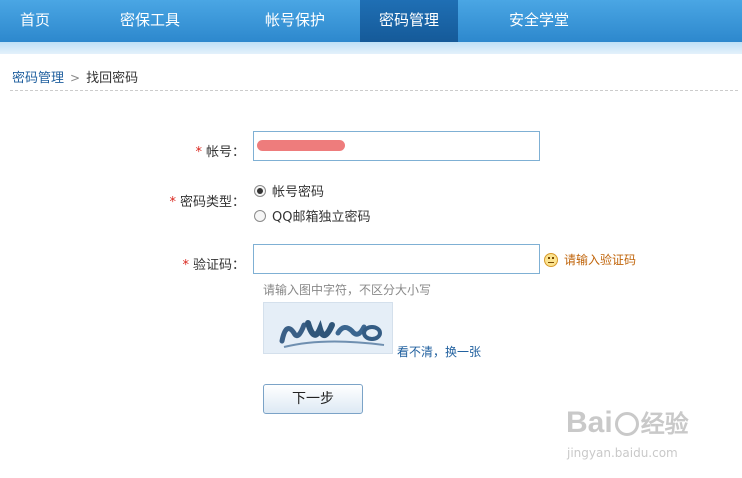 Image resolution: width=742 pixels, height=478 pixels. I want to click on nav-item-password-management: 密码管理, so click(409, 21).